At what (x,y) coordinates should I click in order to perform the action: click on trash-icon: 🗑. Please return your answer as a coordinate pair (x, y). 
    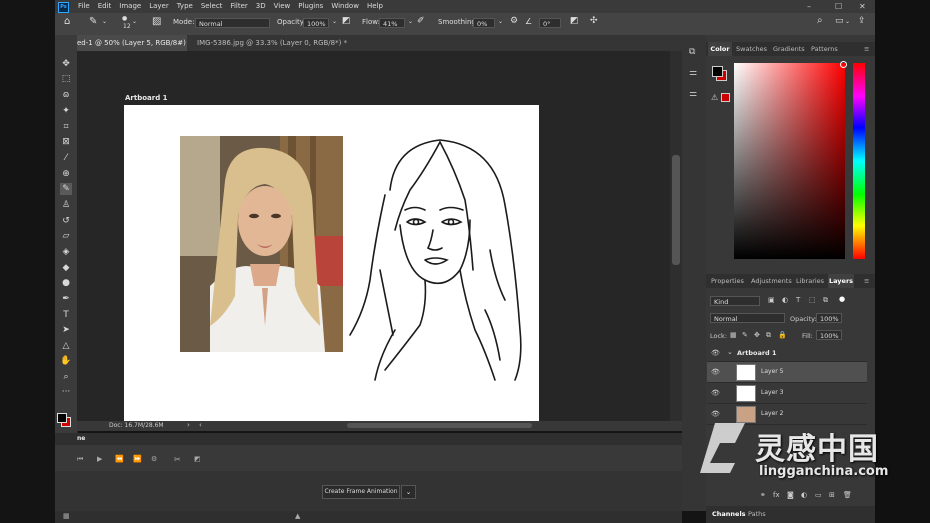
    Looking at the image, I should click on (847, 495).